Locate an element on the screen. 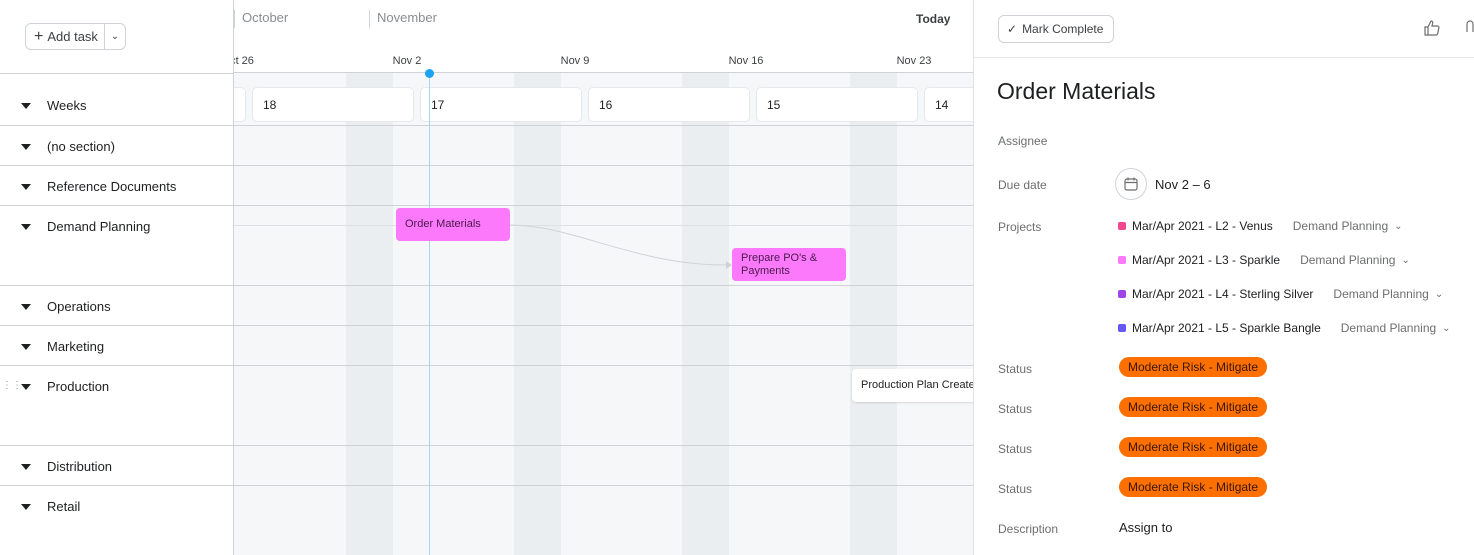 This screenshot has height=555, width=1474. project-name: Mar/Apr 2021 - L3 - Sparkle is located at coordinates (1206, 260).